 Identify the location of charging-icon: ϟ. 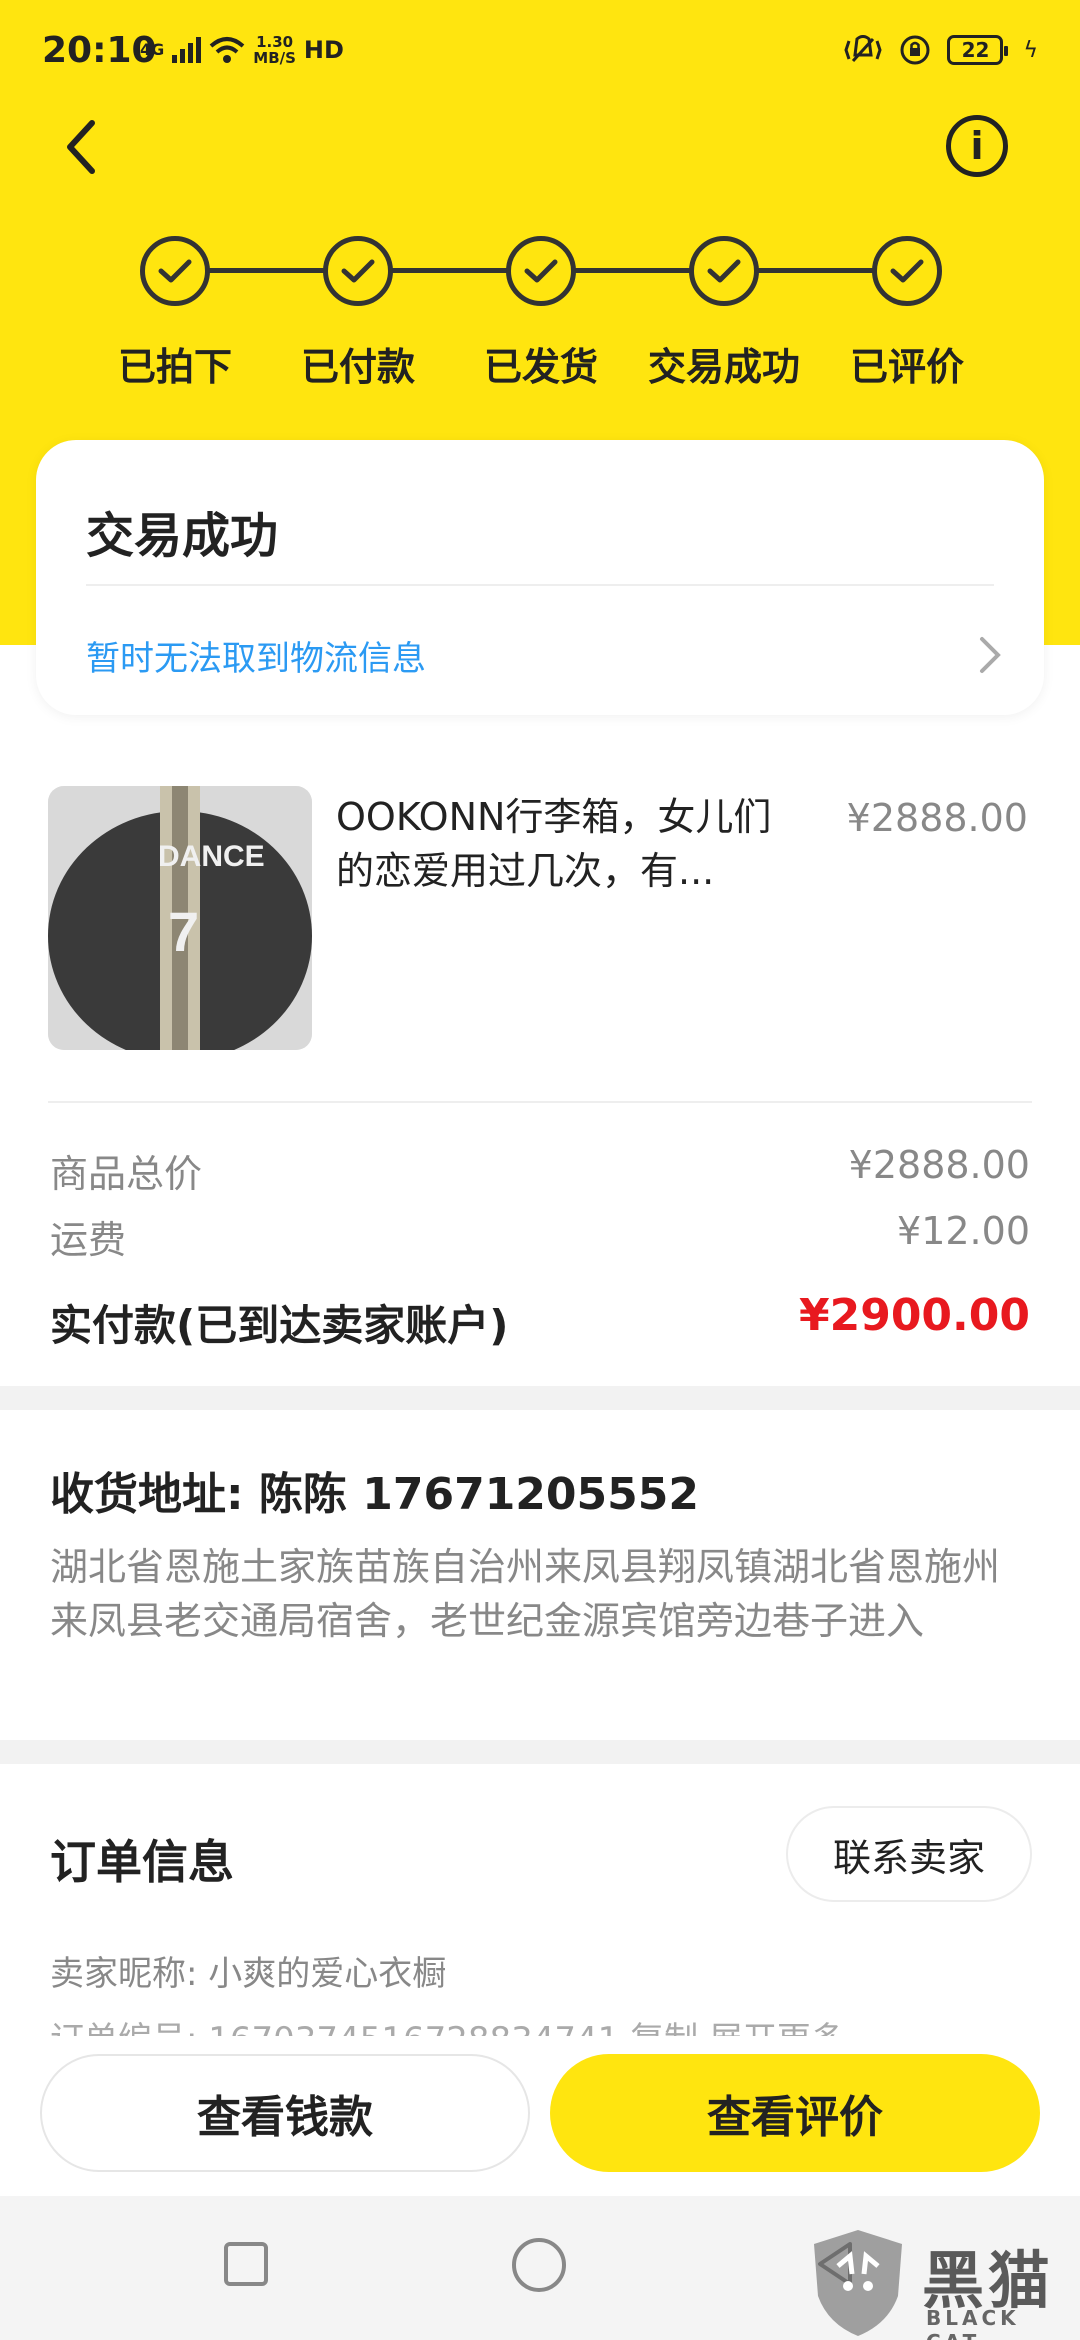
(1030, 50).